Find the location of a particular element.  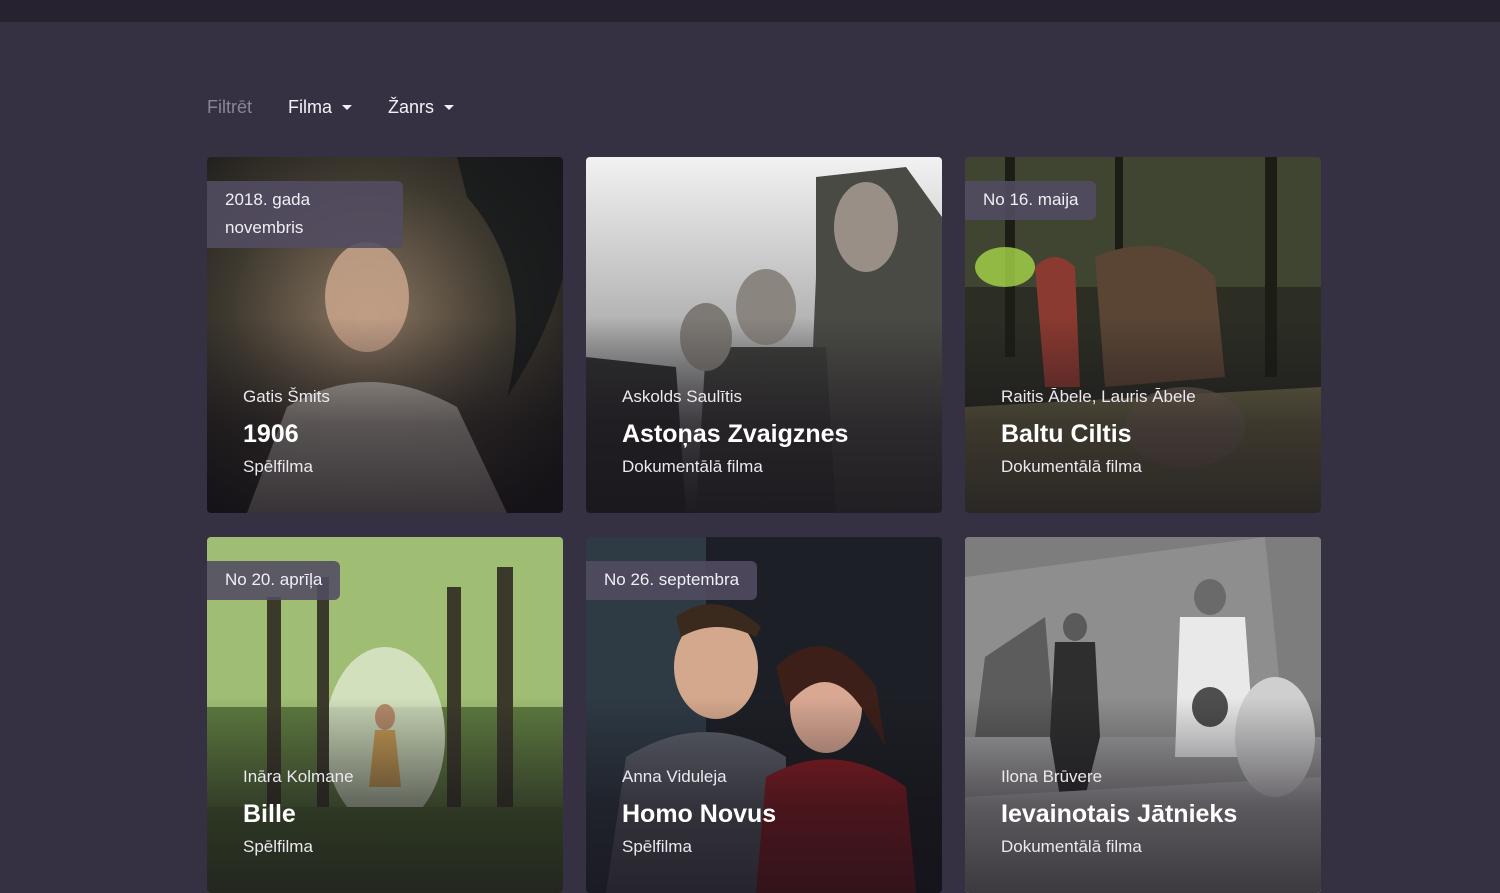

release-date-badge: No 16. maija is located at coordinates (1031, 200).